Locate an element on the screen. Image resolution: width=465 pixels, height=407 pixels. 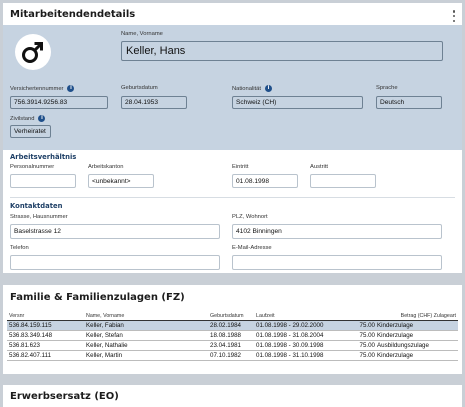
income-compensation-card: Erwerbsersatz (EO) is located at coordinates (232, 396).